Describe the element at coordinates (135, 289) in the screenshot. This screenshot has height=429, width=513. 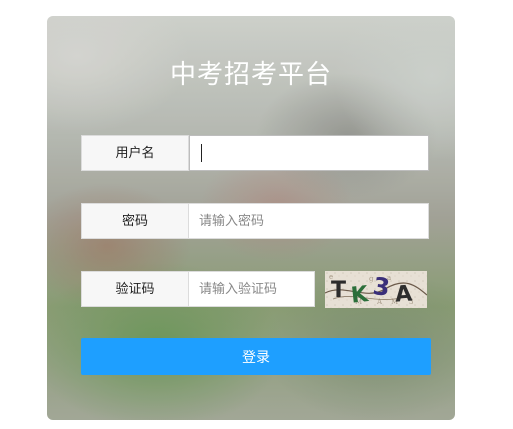
I see `captcha-label: 验证码` at that location.